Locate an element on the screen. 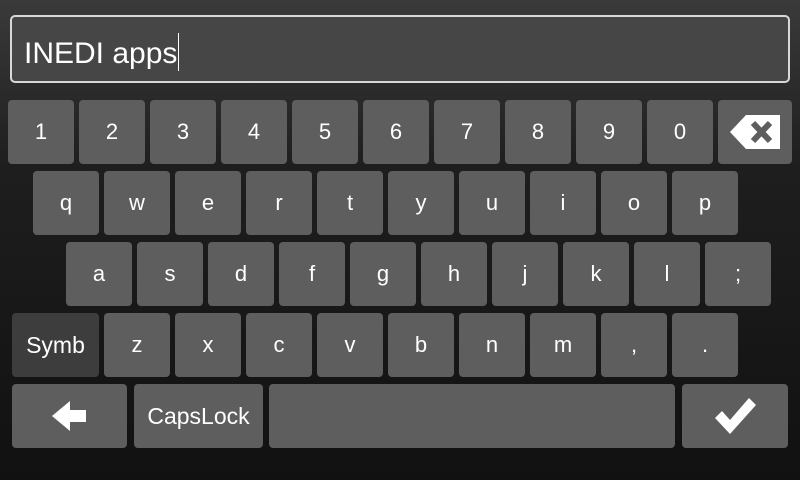  checkmark-icon is located at coordinates (735, 416).